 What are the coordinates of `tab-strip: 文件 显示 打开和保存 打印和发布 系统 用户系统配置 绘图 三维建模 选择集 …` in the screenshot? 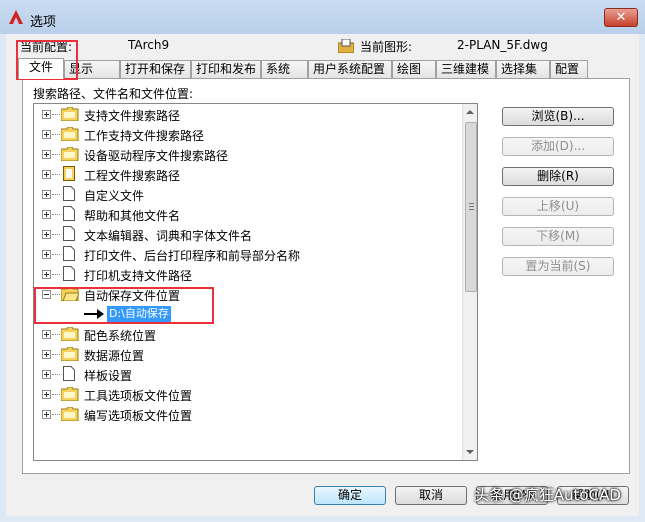 It's located at (328, 68).